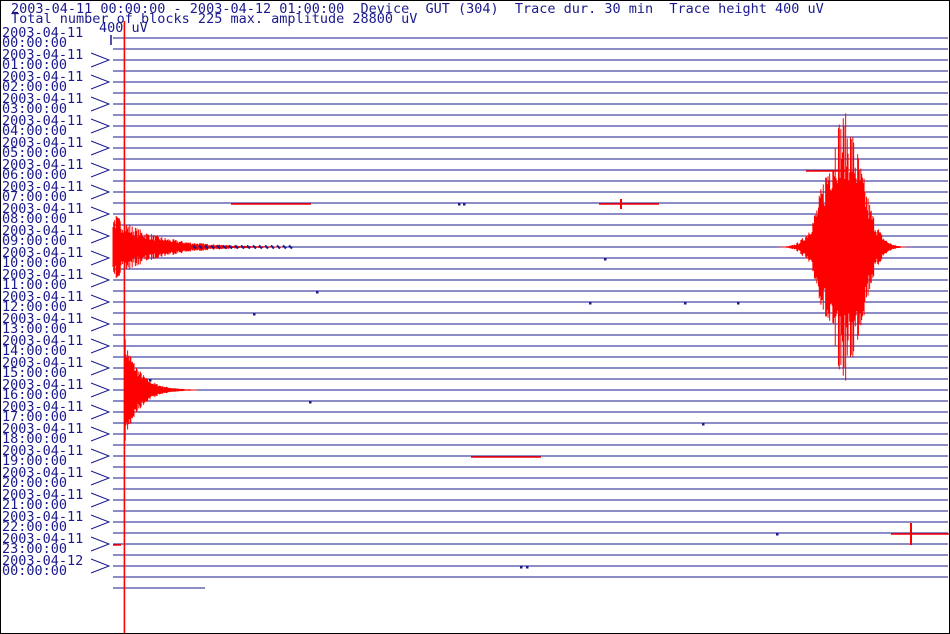  What do you see at coordinates (160, 390) in the screenshot?
I see `earthquake-coda` at bounding box center [160, 390].